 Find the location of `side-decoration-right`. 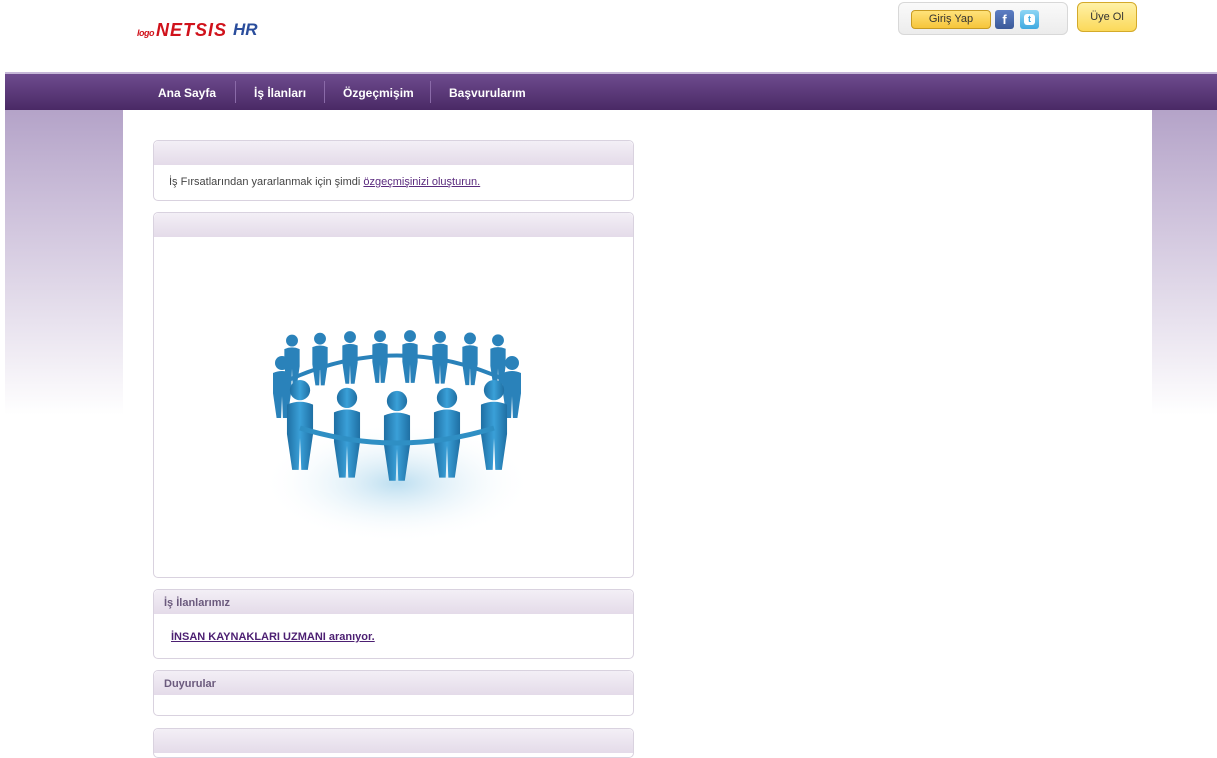

side-decoration-right is located at coordinates (1184, 262).